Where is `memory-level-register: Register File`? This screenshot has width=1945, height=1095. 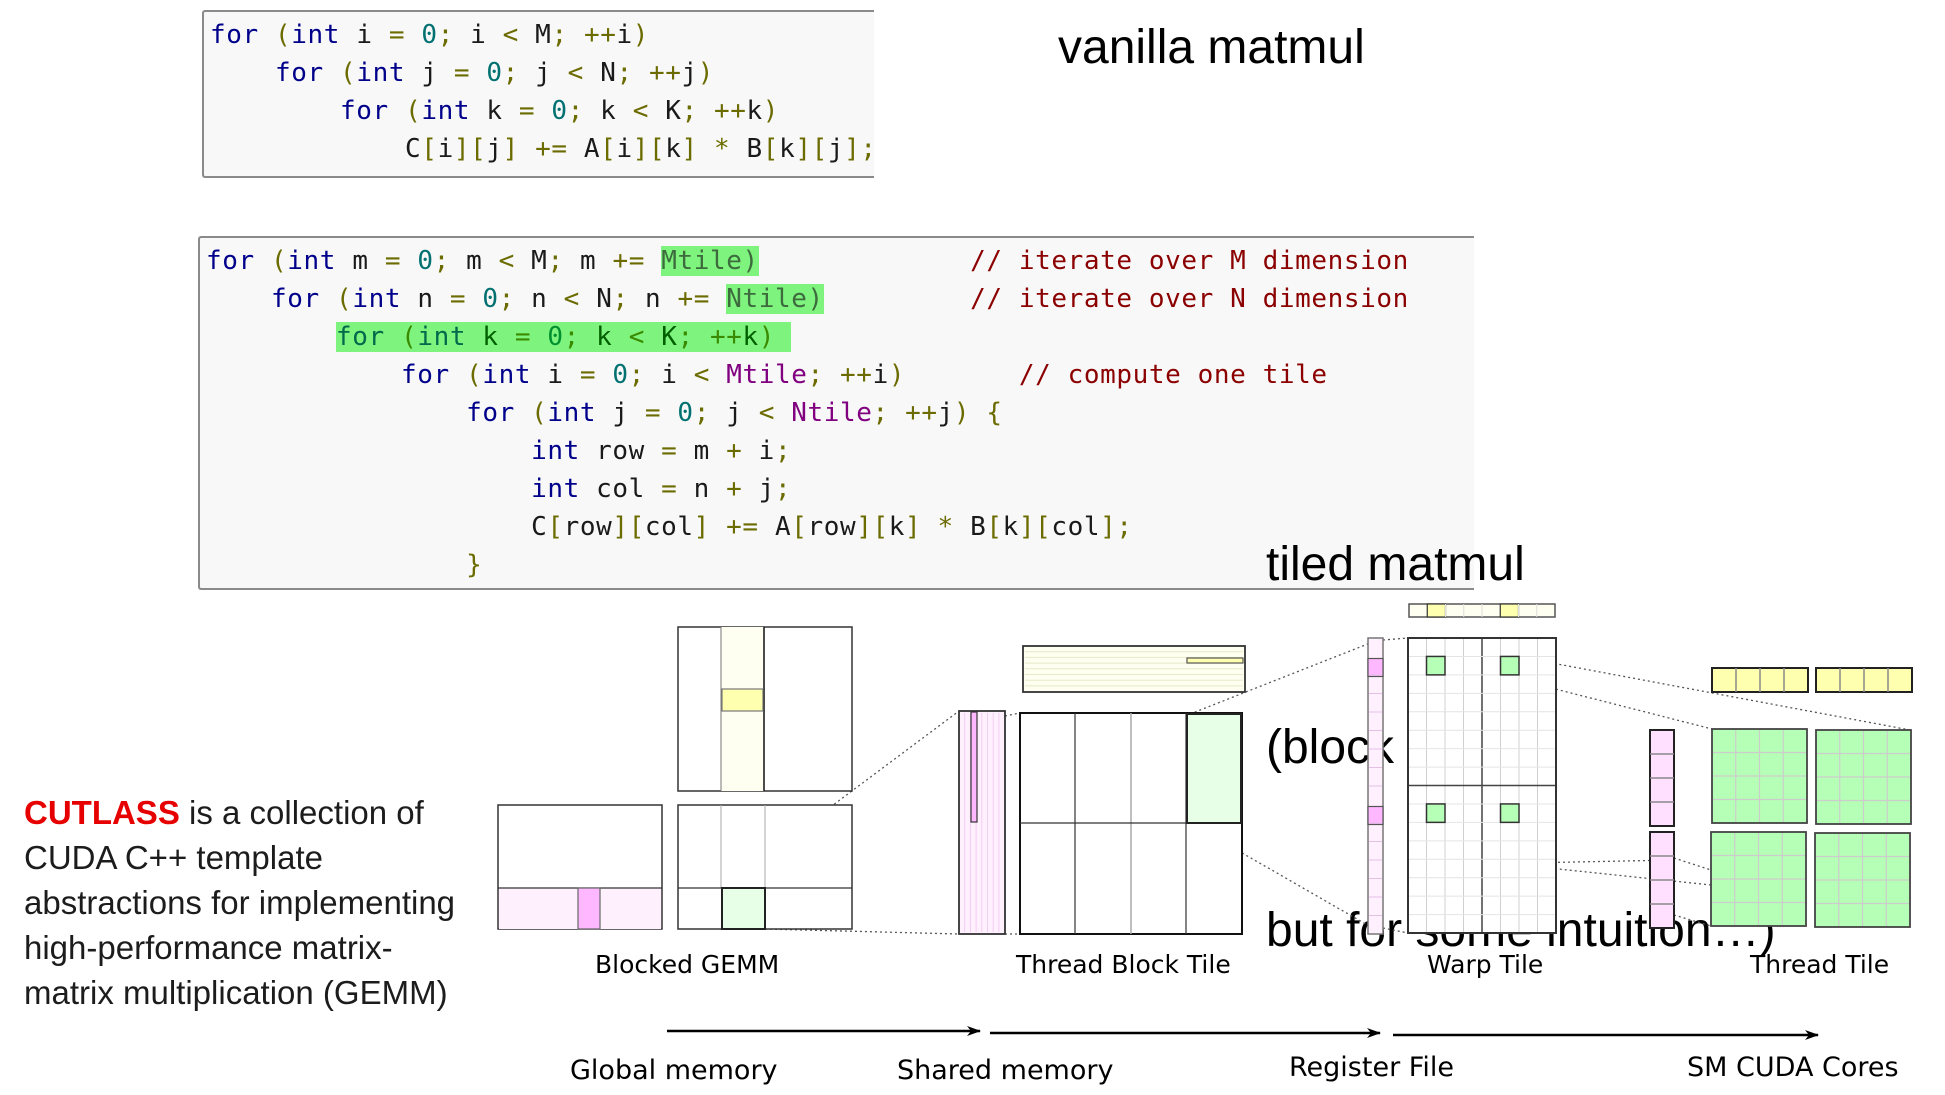
memory-level-register: Register File is located at coordinates (1371, 1067).